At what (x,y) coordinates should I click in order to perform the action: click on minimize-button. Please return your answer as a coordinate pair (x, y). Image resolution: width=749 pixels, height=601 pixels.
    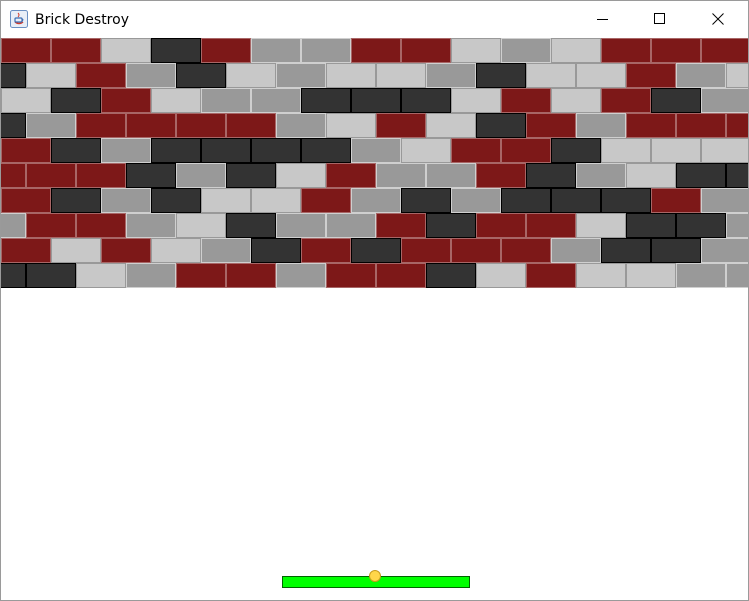
    Looking at the image, I should click on (603, 19).